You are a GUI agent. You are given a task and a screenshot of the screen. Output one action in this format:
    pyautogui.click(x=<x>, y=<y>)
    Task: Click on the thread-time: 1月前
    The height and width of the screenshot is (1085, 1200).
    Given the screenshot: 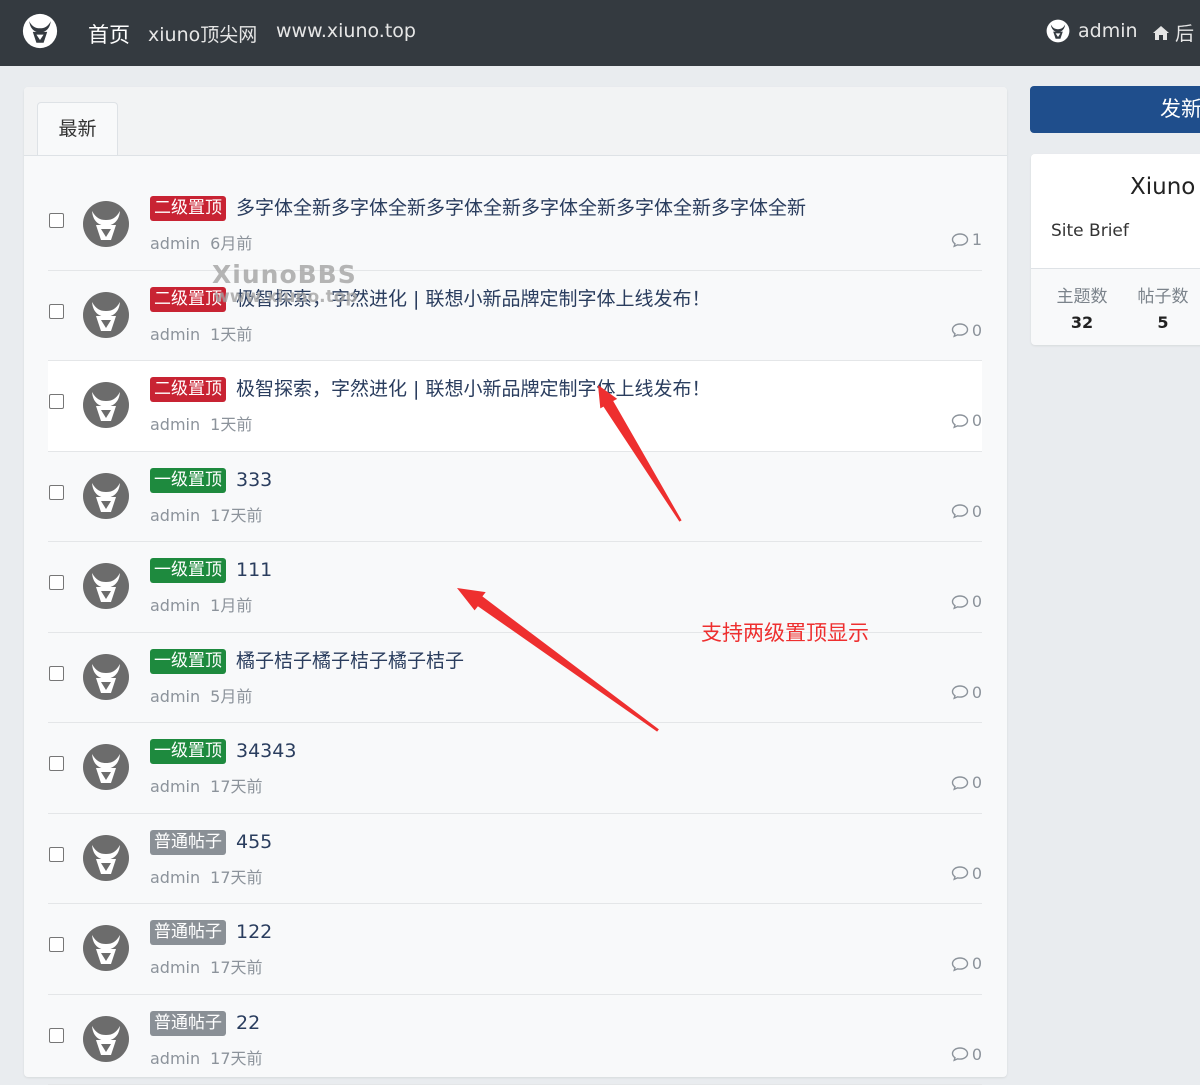 What is the action you would take?
    pyautogui.click(x=231, y=605)
    